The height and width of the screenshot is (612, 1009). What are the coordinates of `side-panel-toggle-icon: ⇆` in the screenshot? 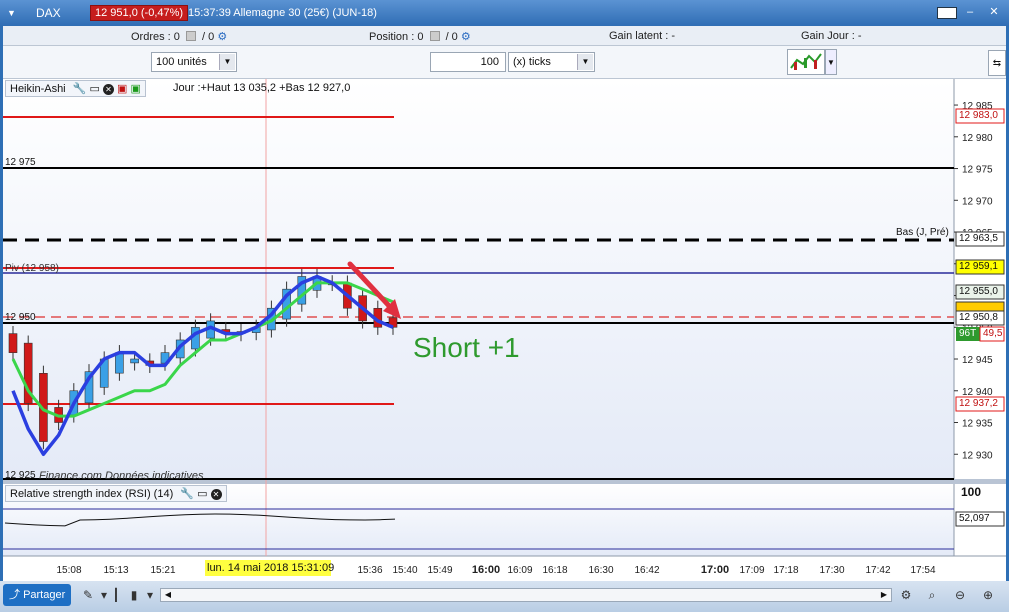 It's located at (997, 63).